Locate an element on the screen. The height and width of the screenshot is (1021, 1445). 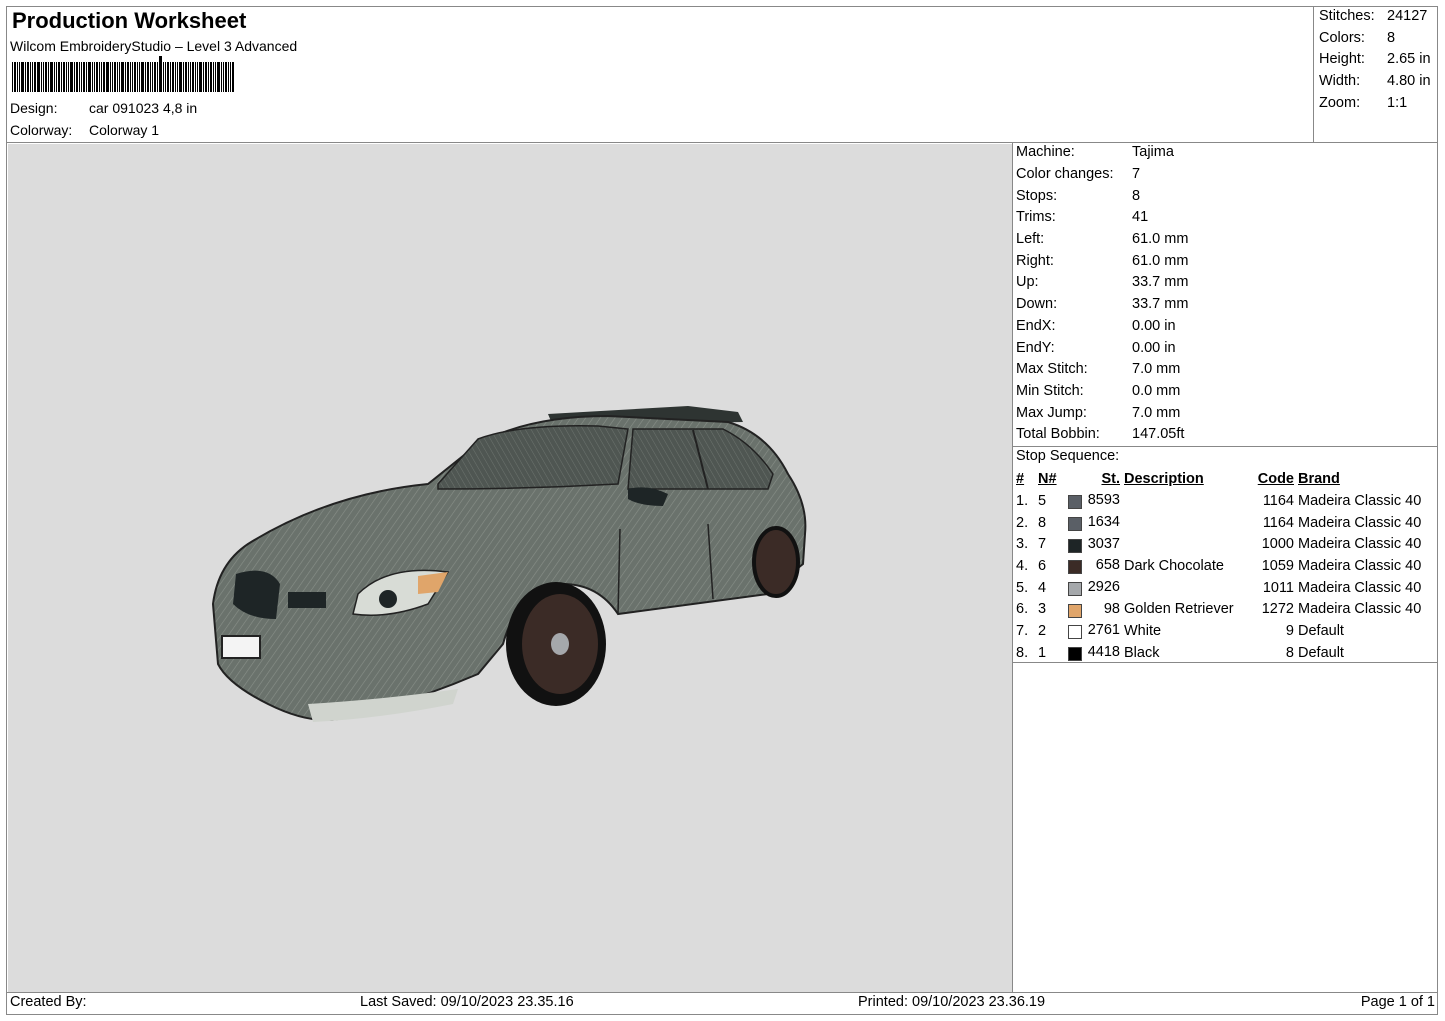
row-description: Golden Retriever is located at coordinates (1179, 609).